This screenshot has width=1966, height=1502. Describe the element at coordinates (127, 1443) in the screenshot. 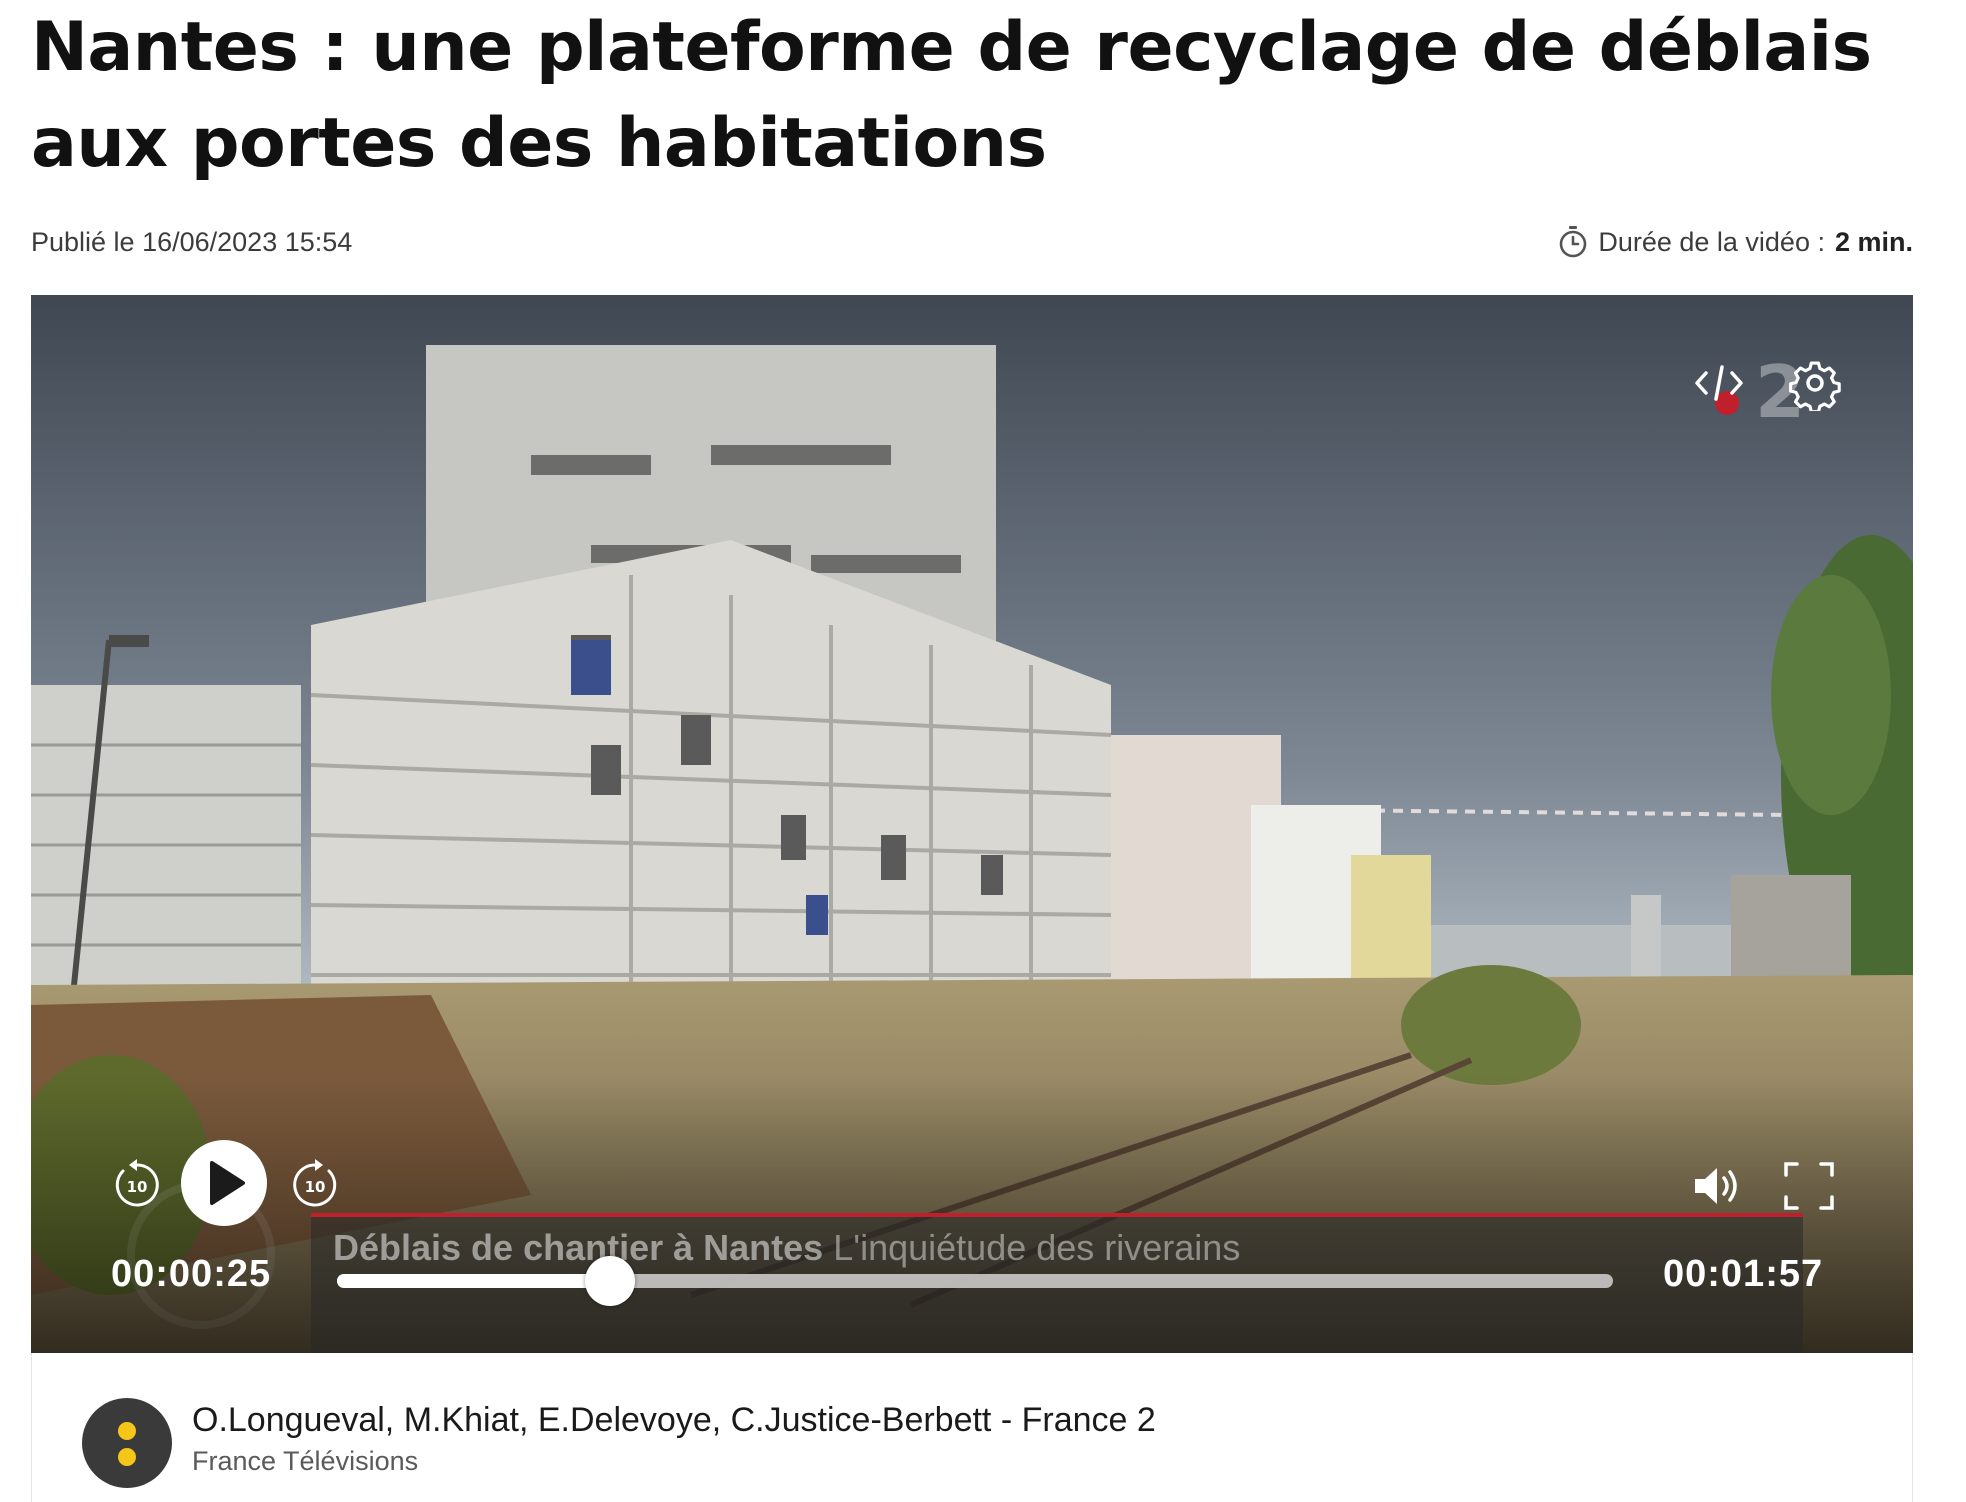

I see `author-avatar` at that location.